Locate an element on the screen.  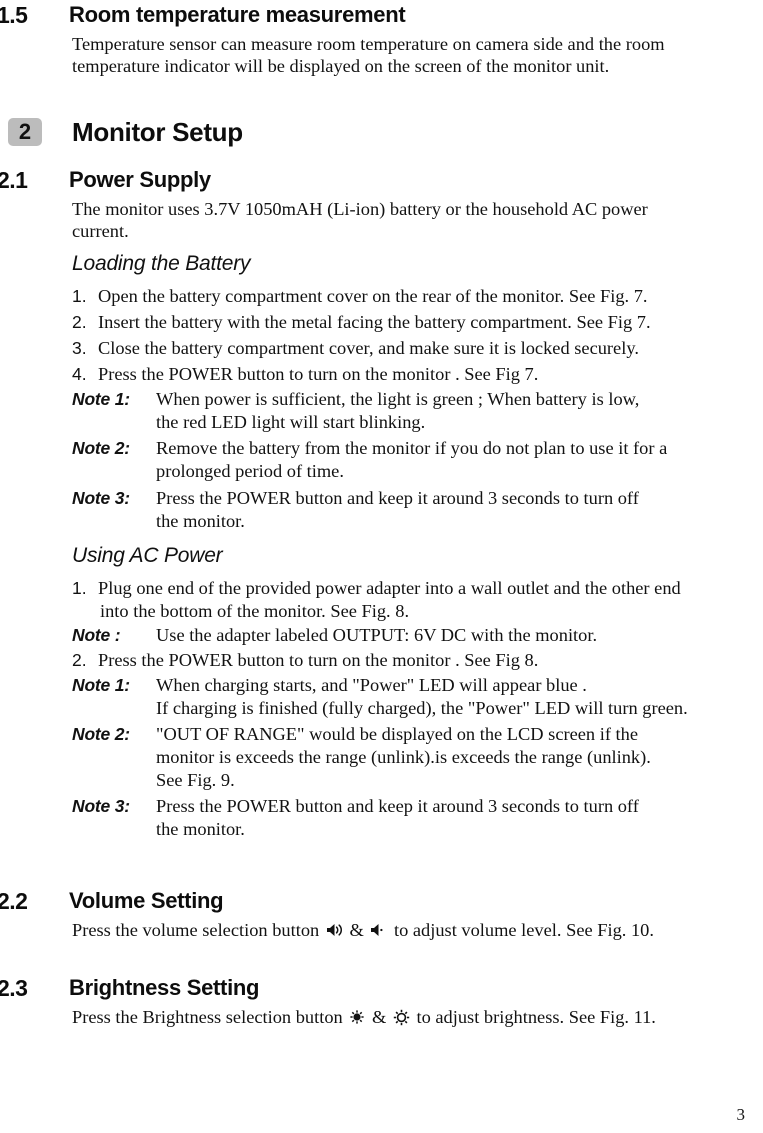
page-number: 3 is located at coordinates (741, 1114).